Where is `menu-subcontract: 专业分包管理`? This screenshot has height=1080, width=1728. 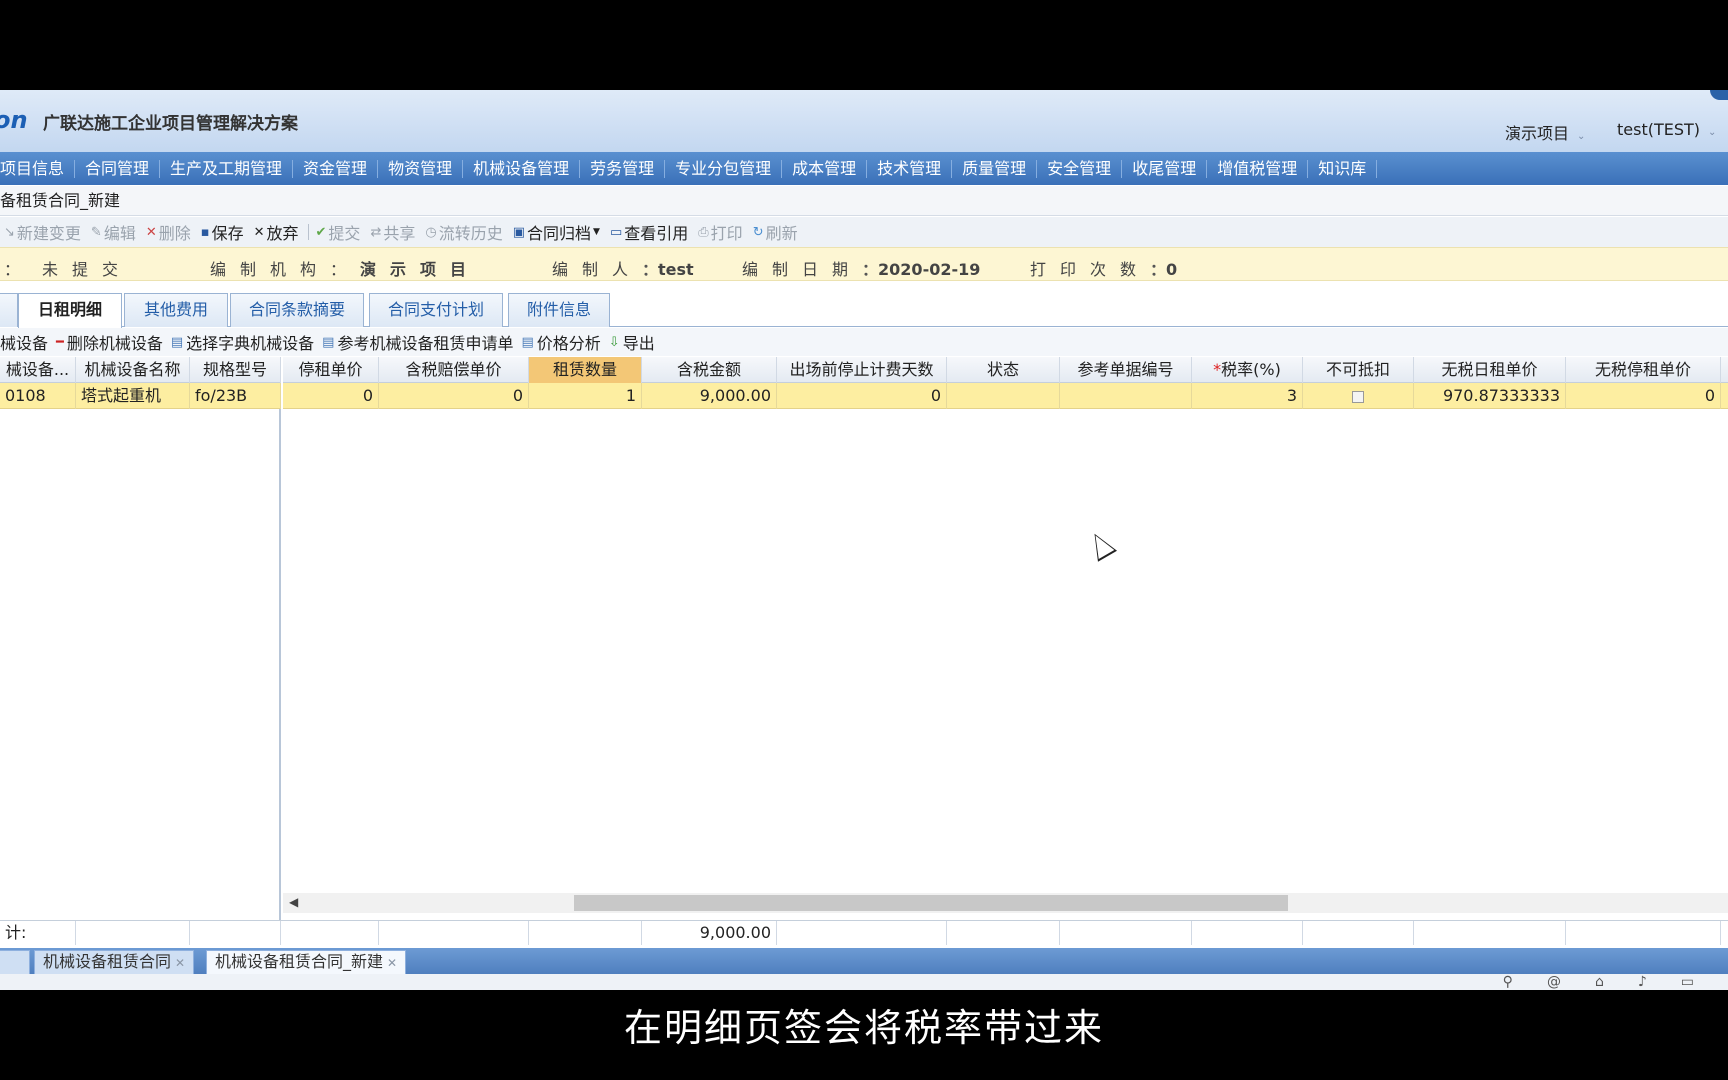
menu-subcontract: 专业分包管理 is located at coordinates (724, 168).